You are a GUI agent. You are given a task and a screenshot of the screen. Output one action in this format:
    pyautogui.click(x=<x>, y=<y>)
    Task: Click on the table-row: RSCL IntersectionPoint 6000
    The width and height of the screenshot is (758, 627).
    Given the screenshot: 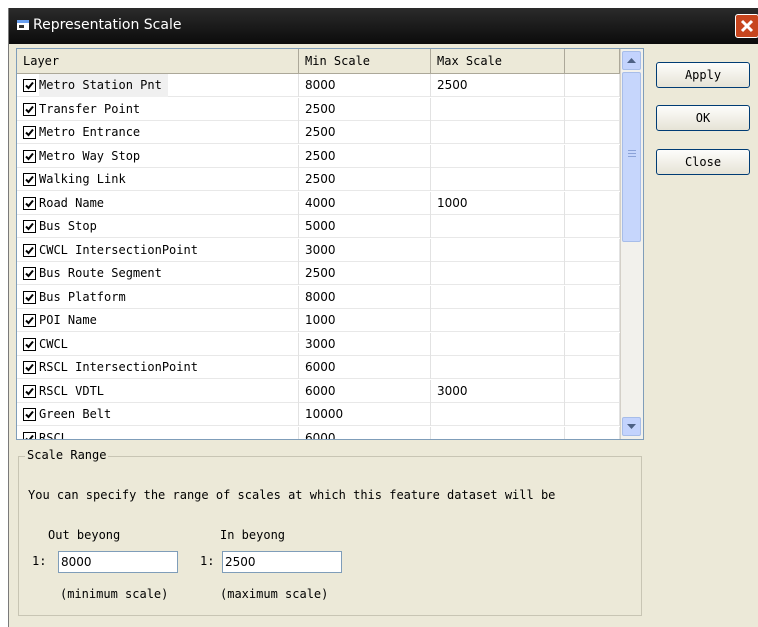 What is the action you would take?
    pyautogui.click(x=318, y=367)
    